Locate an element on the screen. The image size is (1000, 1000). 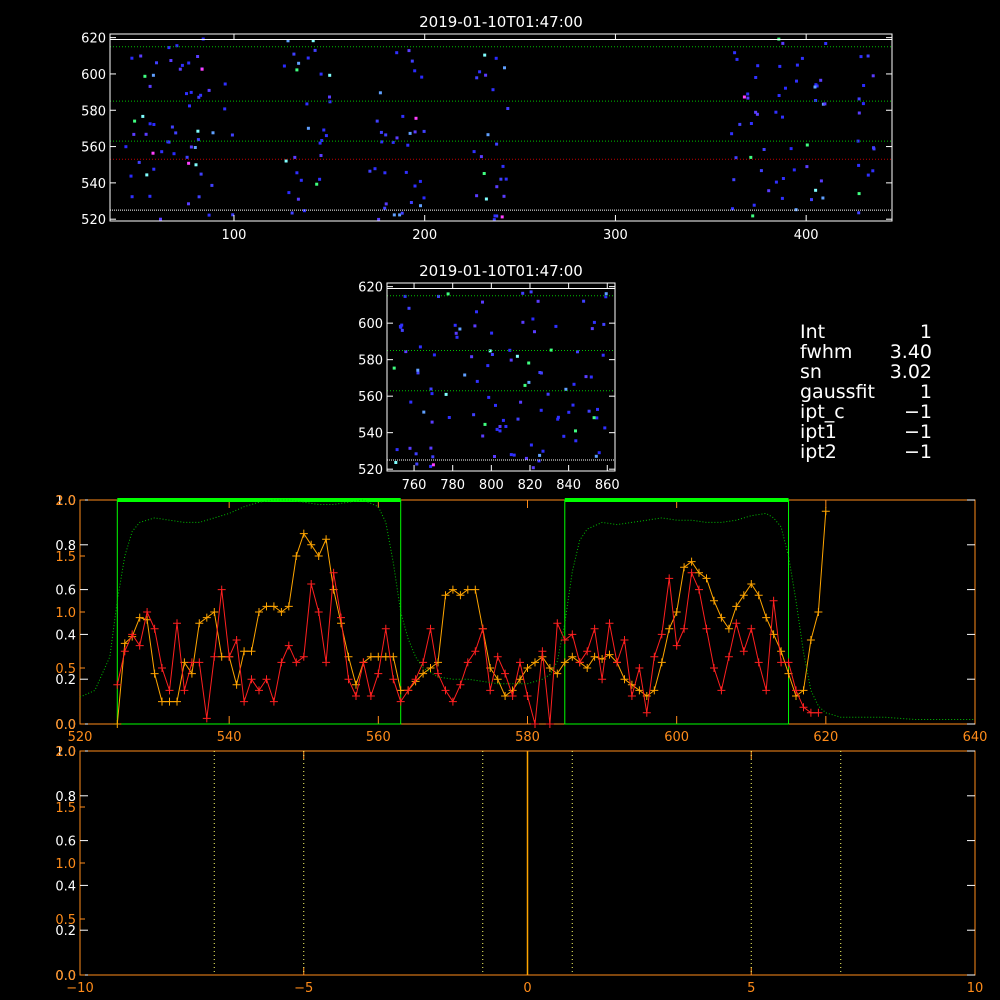
x-tick-label: 760 is located at coordinates (414, 485).